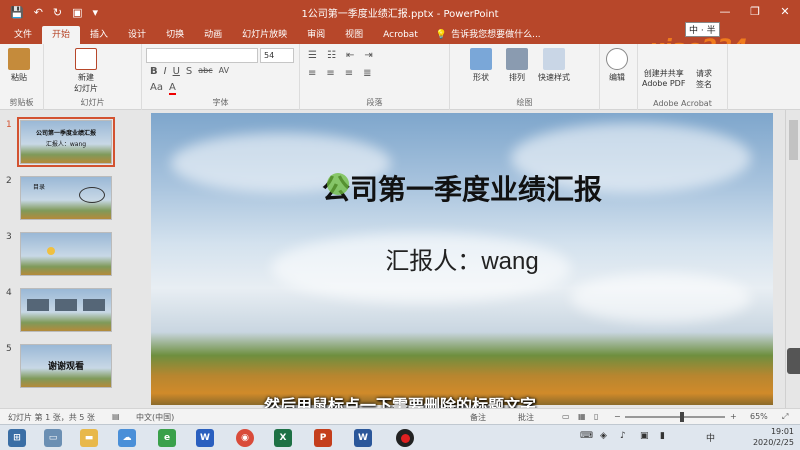 The image size is (800, 450). What do you see at coordinates (172, 88) in the screenshot?
I see `font-color-button: A` at bounding box center [172, 88].